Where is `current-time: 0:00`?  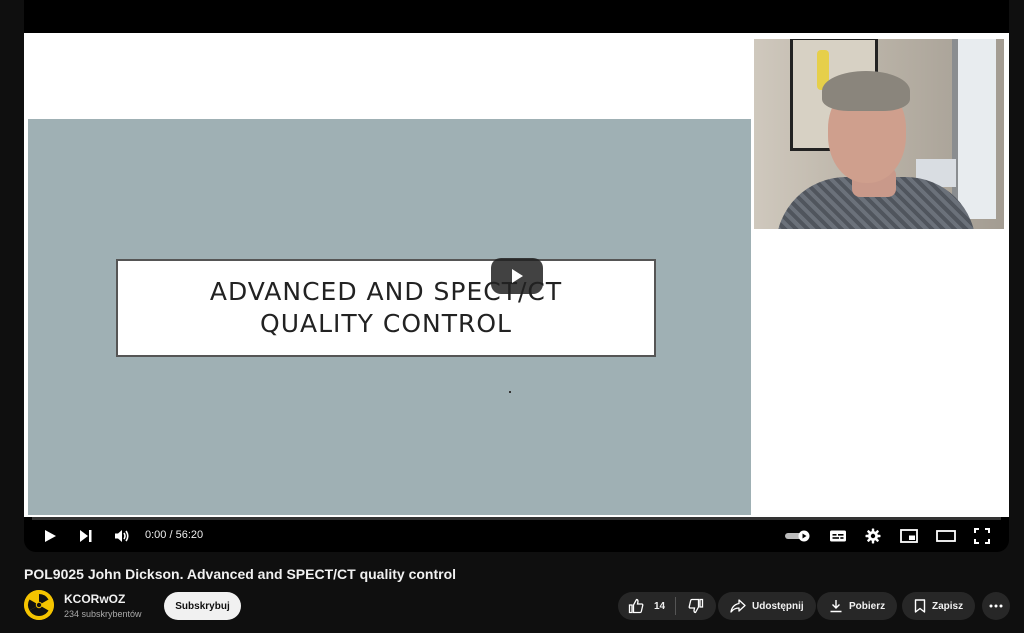 current-time: 0:00 is located at coordinates (156, 535).